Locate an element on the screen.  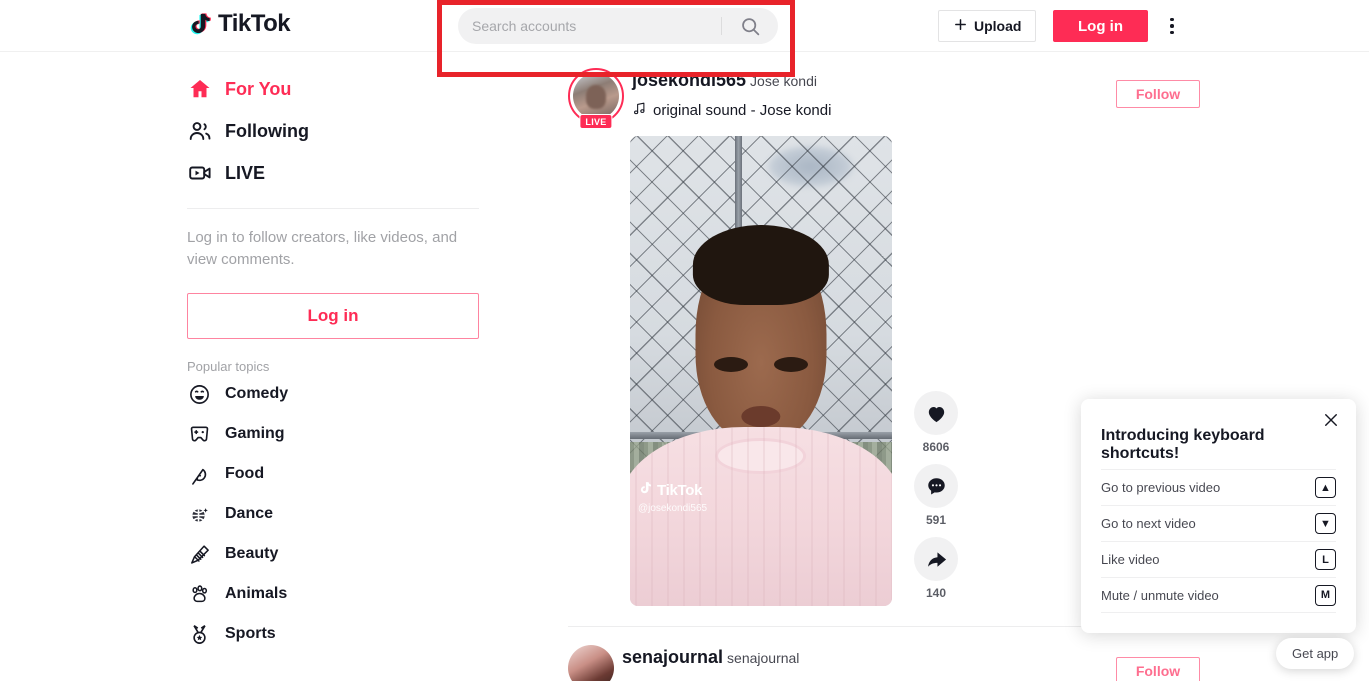
post-author: josekondi565 Jose kondi is located at coordinates (731, 80).